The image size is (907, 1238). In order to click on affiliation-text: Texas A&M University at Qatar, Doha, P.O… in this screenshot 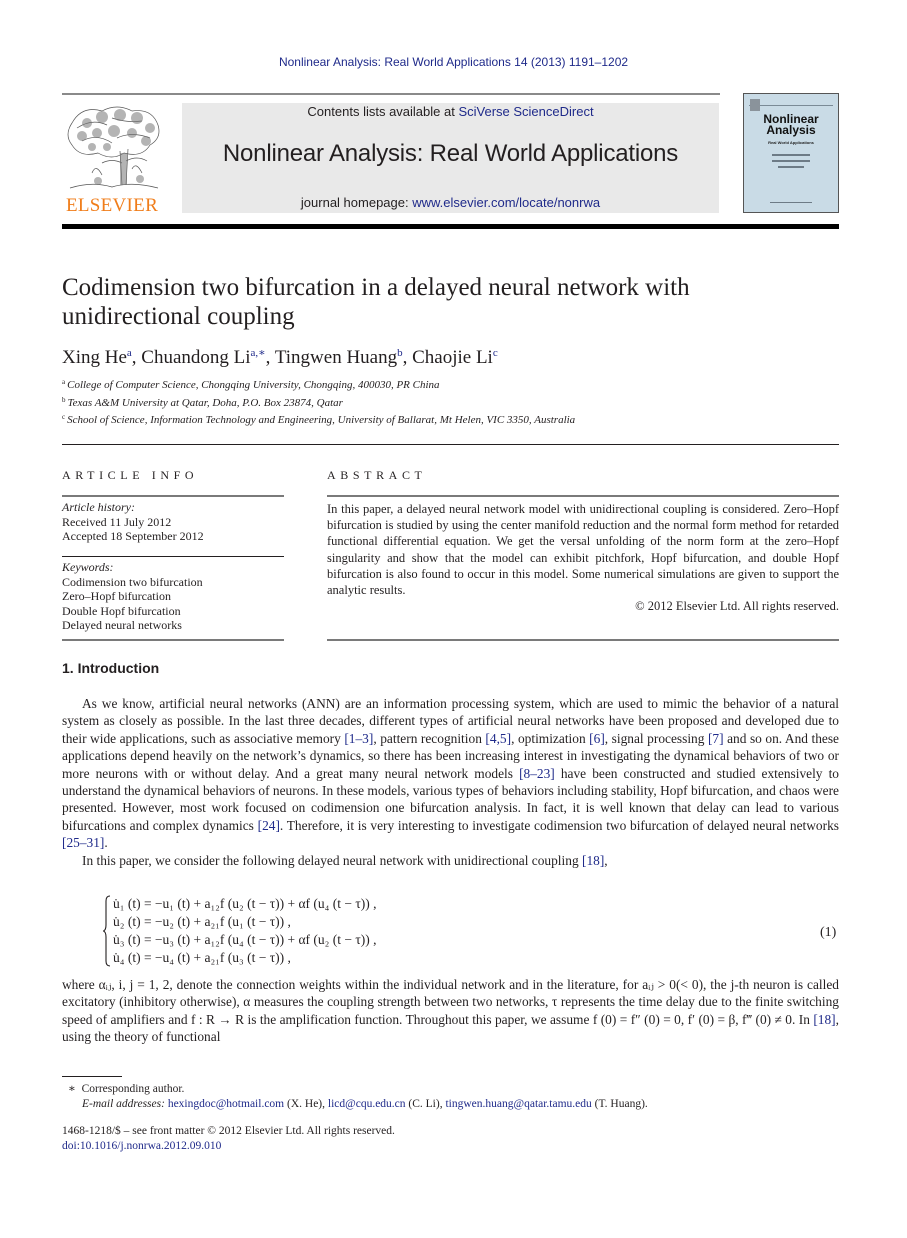, I will do `click(205, 403)`.